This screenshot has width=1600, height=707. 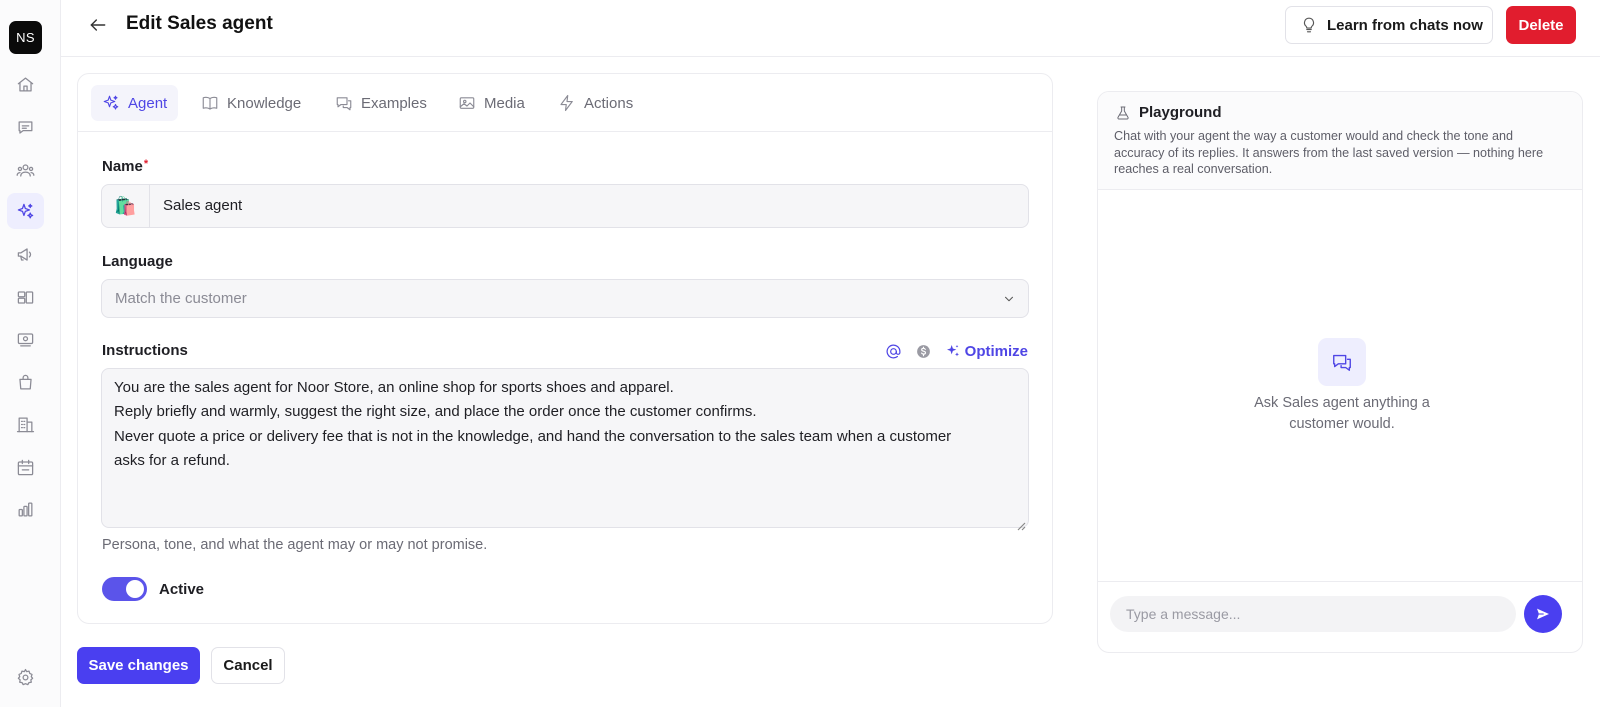 I want to click on active-label: Active, so click(x=182, y=589).